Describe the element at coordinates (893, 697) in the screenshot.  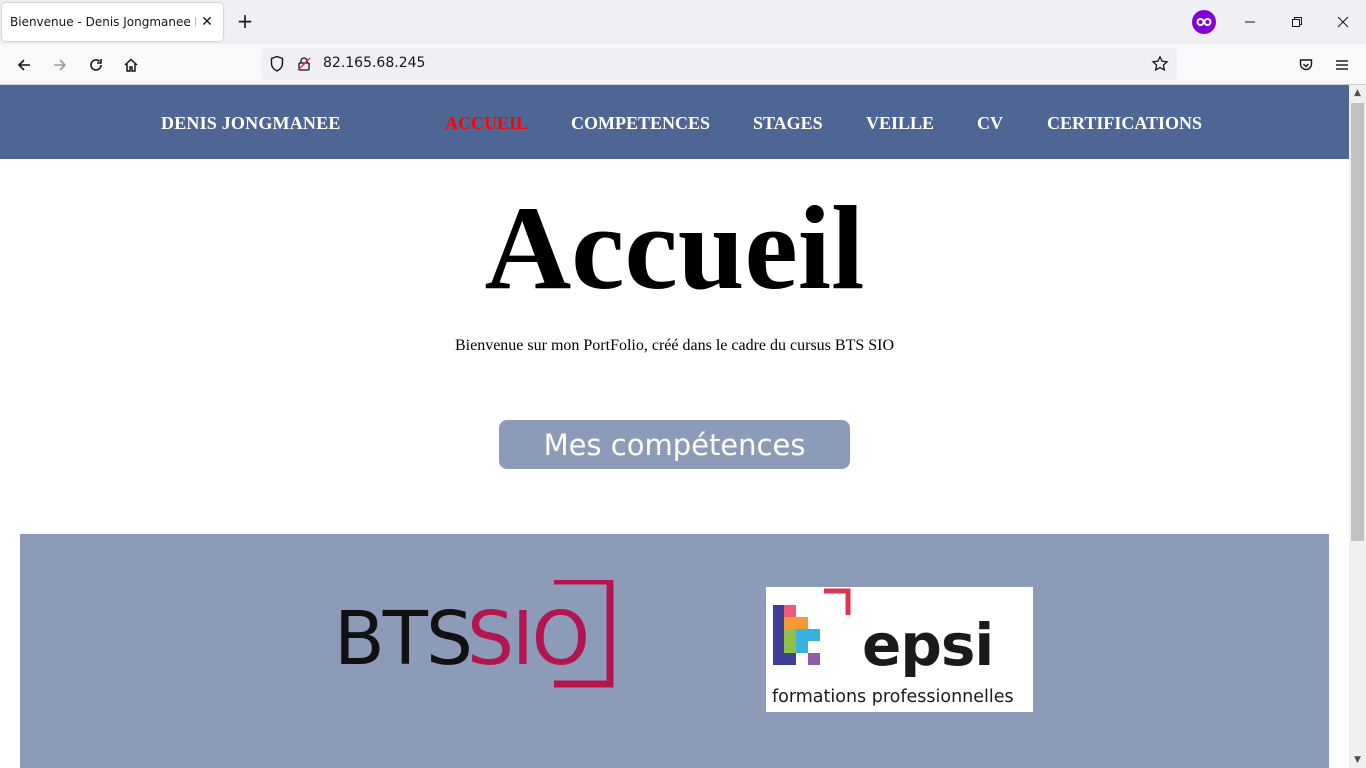
I see `svg-text: formations professionnelles` at that location.